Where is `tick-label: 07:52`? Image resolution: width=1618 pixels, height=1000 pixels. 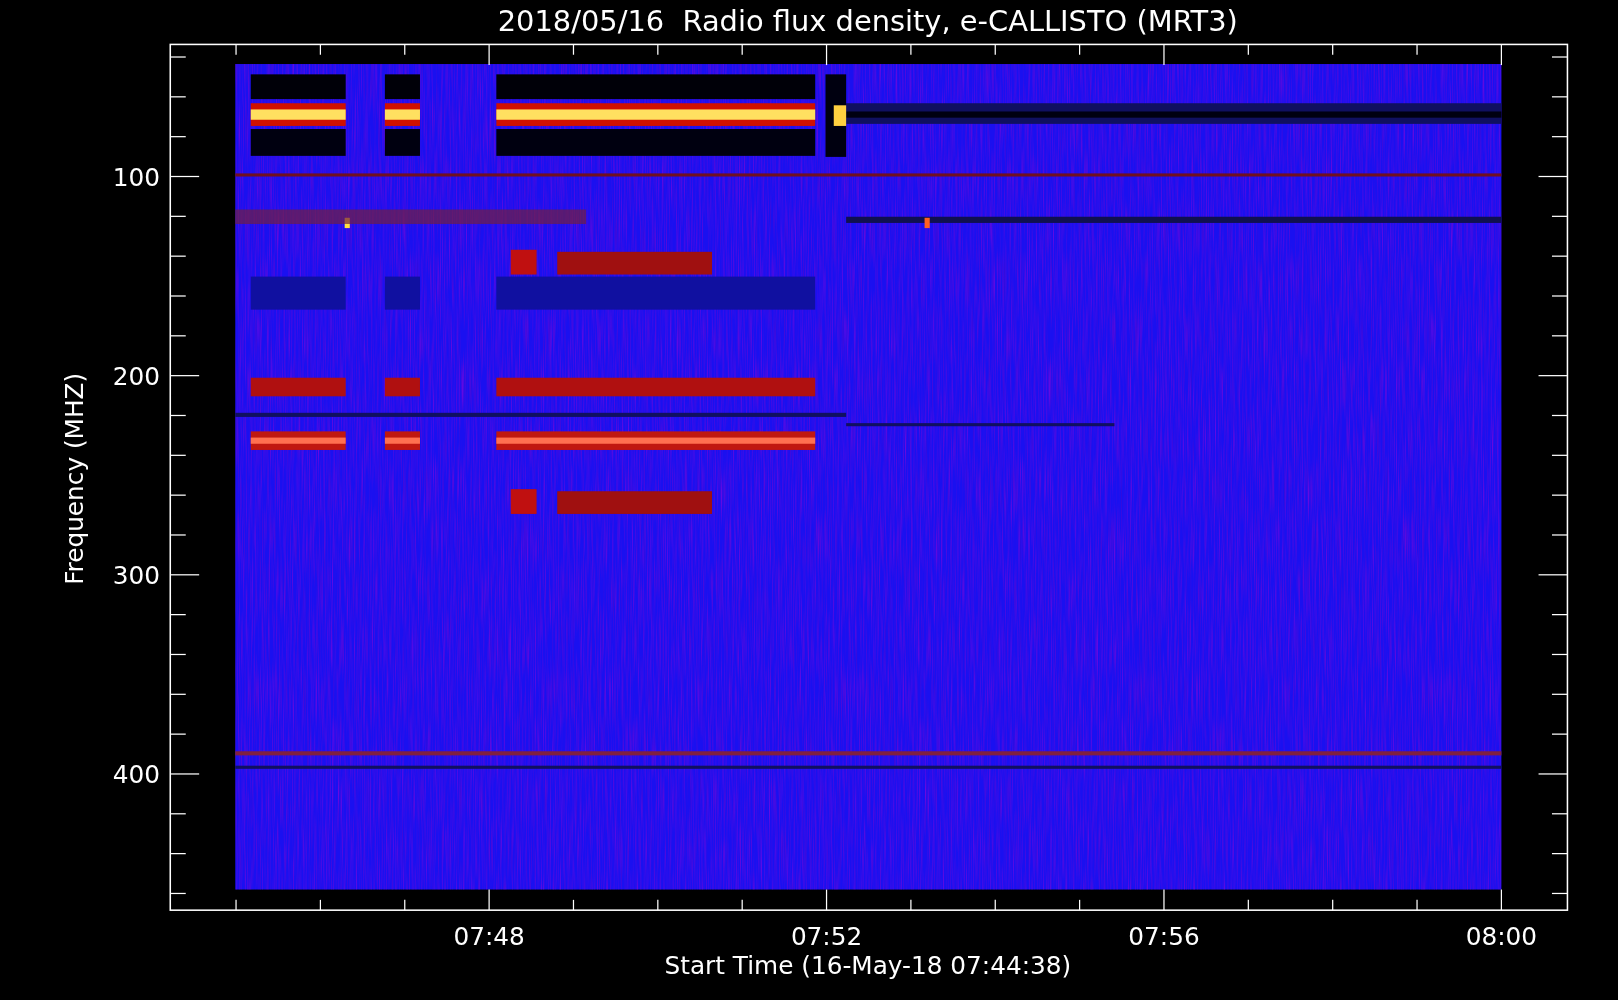
tick-label: 07:52 is located at coordinates (826, 937).